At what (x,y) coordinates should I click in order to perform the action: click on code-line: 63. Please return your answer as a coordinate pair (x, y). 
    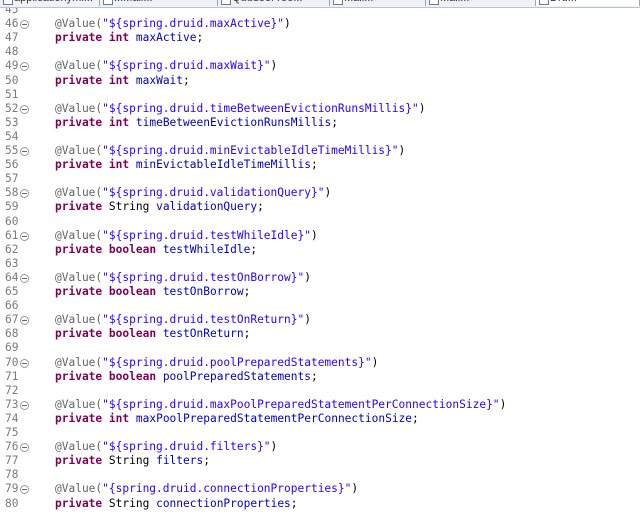
    Looking at the image, I should click on (320, 264).